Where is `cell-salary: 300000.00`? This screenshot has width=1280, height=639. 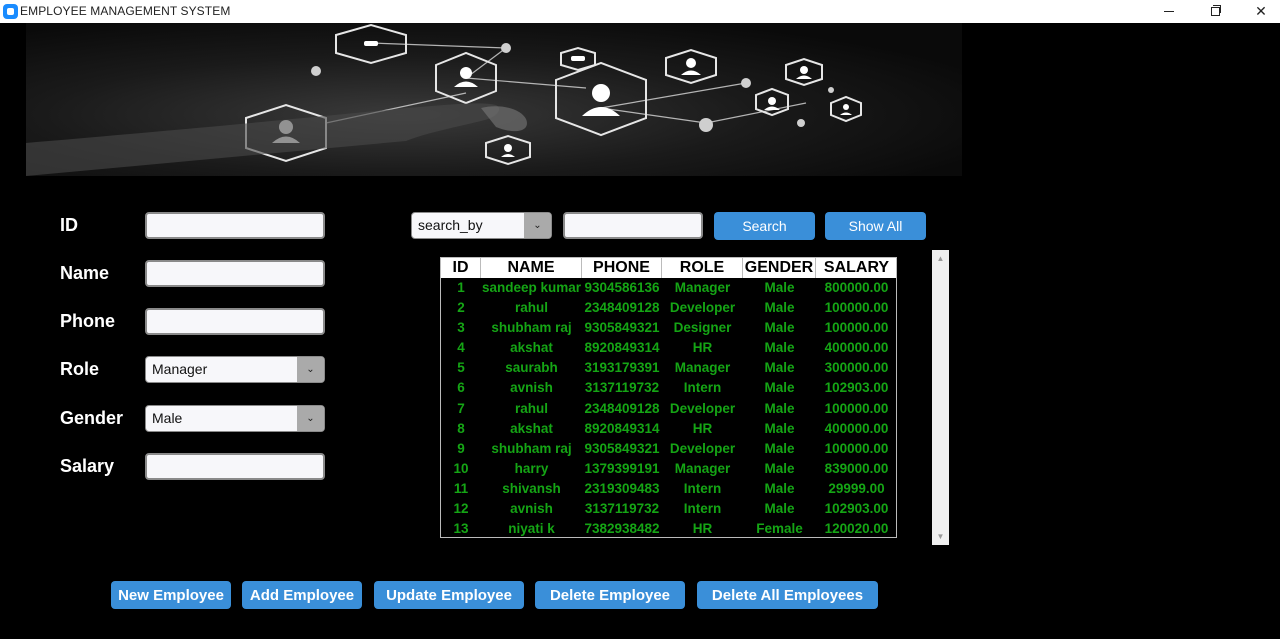
cell-salary: 300000.00 is located at coordinates (856, 368).